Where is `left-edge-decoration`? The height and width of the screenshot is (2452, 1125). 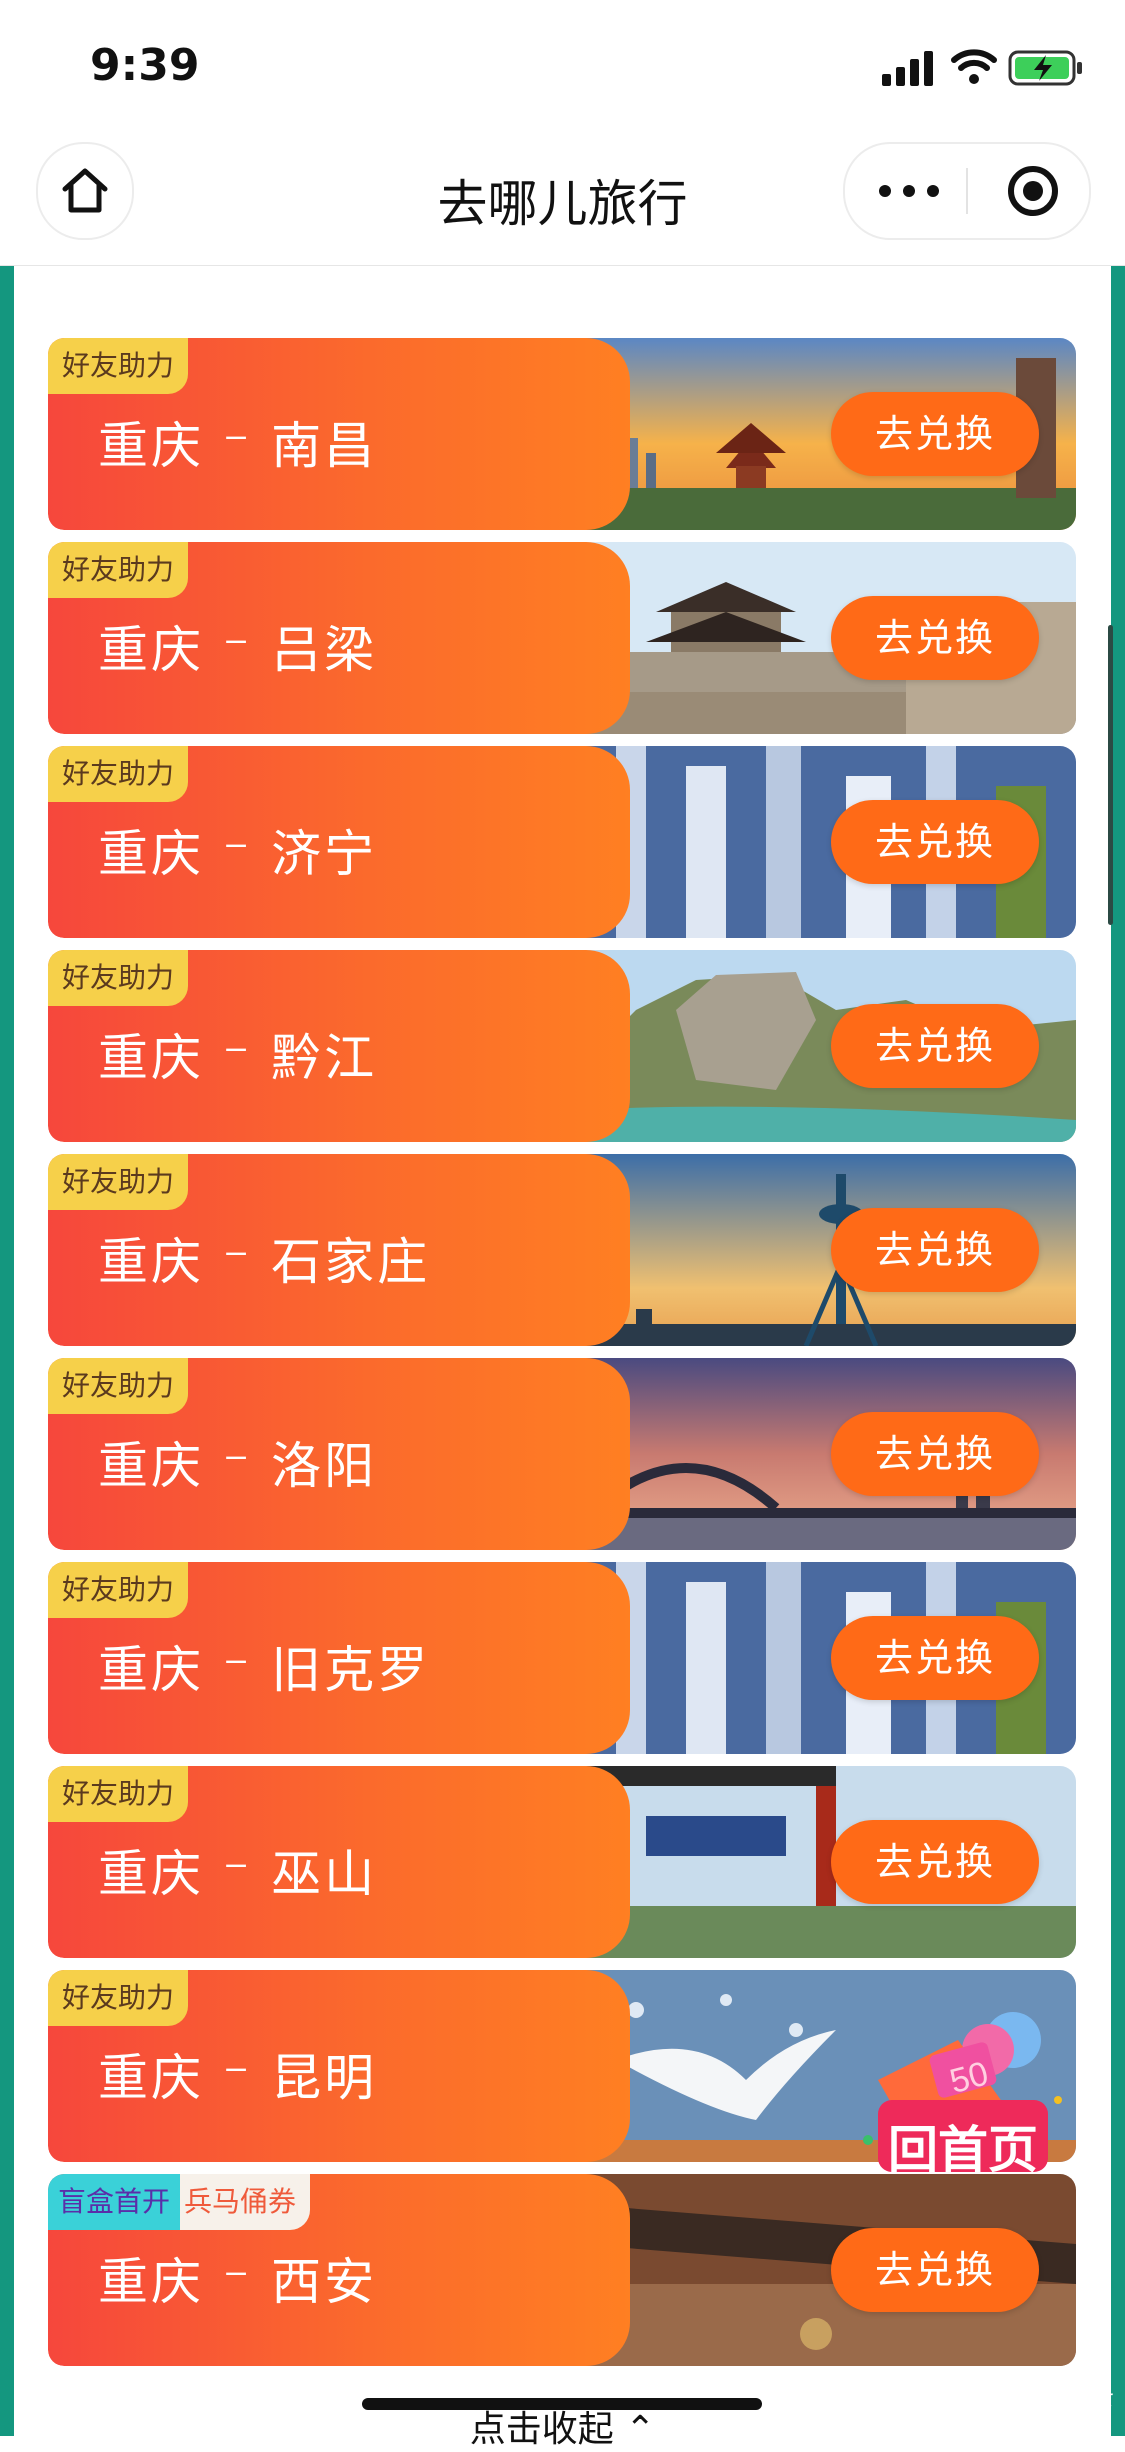
left-edge-decoration is located at coordinates (7, 1351).